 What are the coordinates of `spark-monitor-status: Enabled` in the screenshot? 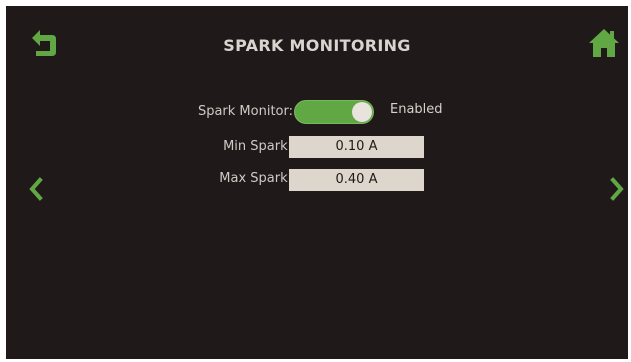 It's located at (416, 109).